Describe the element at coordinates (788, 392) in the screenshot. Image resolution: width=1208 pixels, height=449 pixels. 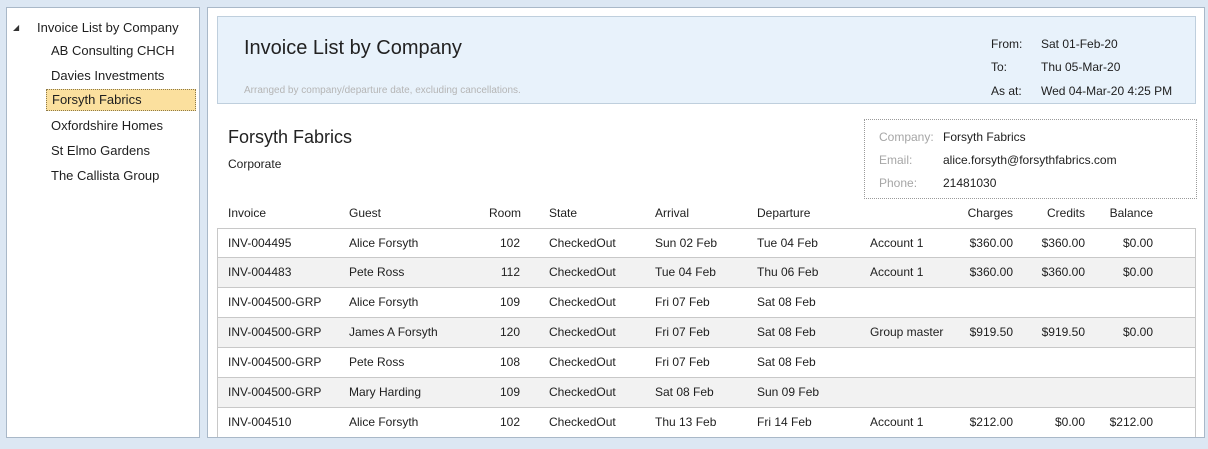
I see `cell-departure: Sun 09 Feb` at that location.